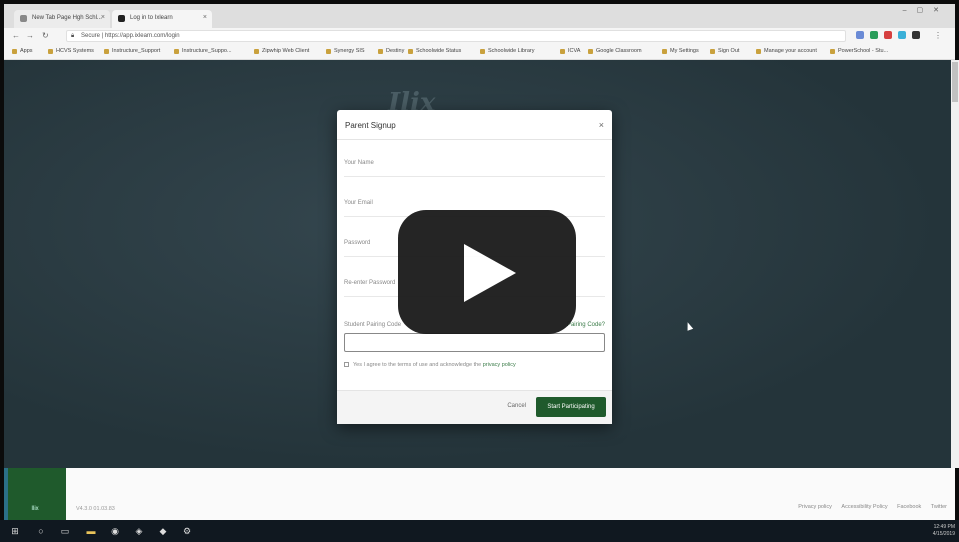 The width and height of the screenshot is (959, 542). Describe the element at coordinates (132, 51) in the screenshot. I see `bookmark-item: Instructure_Support` at that location.